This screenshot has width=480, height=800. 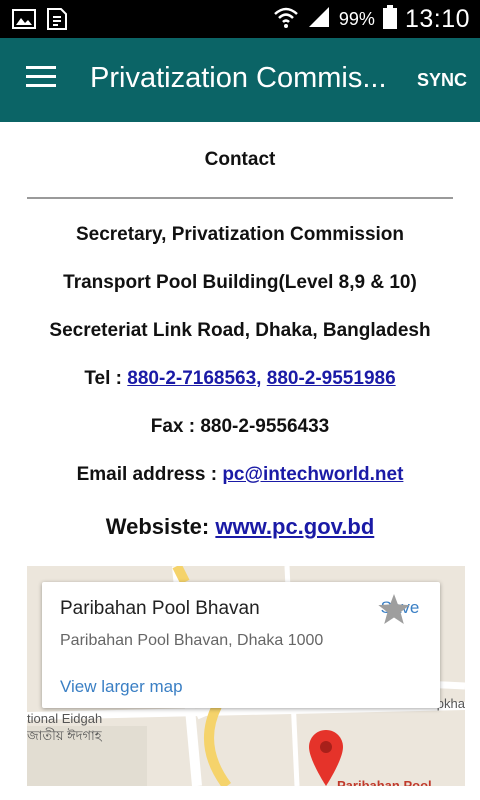 I want to click on website-label: Websiste:, so click(x=157, y=526).